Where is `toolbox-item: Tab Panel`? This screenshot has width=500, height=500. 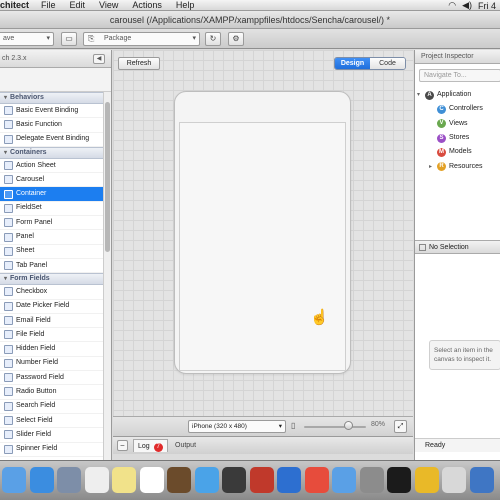 toolbox-item: Tab Panel is located at coordinates (52, 266).